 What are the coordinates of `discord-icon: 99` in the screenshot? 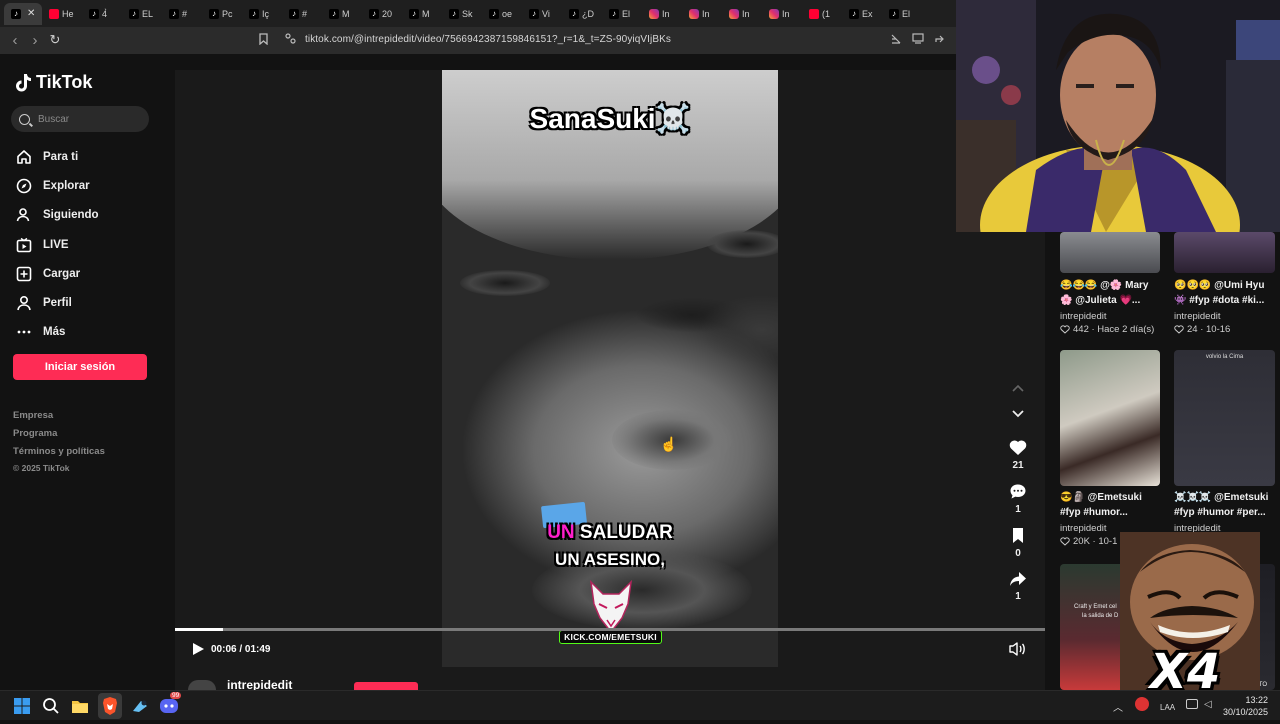 It's located at (170, 704).